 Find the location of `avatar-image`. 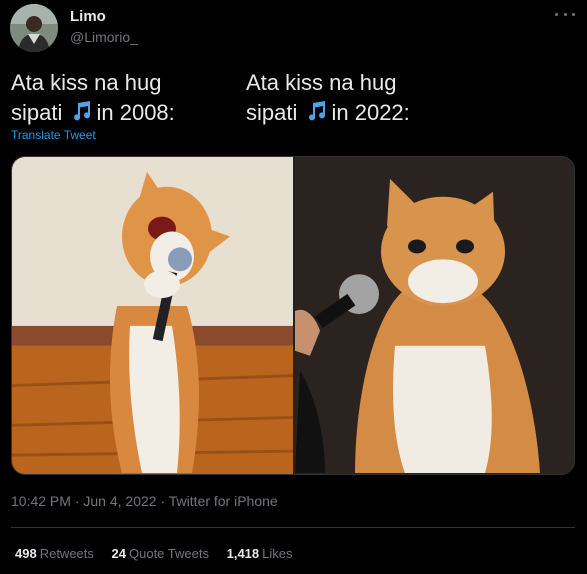

avatar-image is located at coordinates (34, 28).